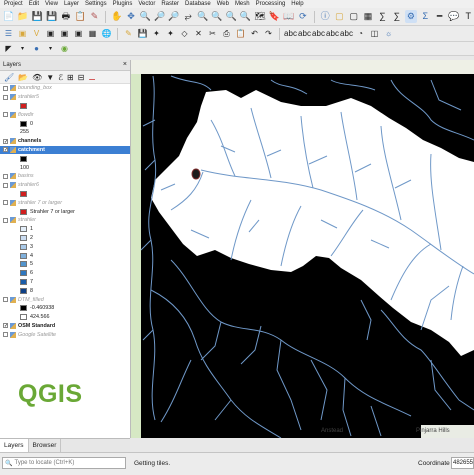  I want to click on layer-row: 100, so click(65, 167).